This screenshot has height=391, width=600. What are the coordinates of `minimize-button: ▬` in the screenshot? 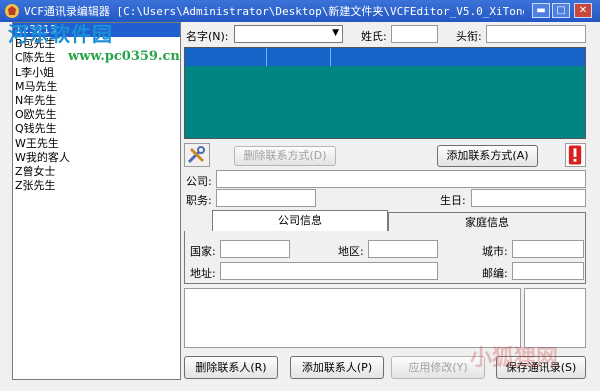 It's located at (541, 10).